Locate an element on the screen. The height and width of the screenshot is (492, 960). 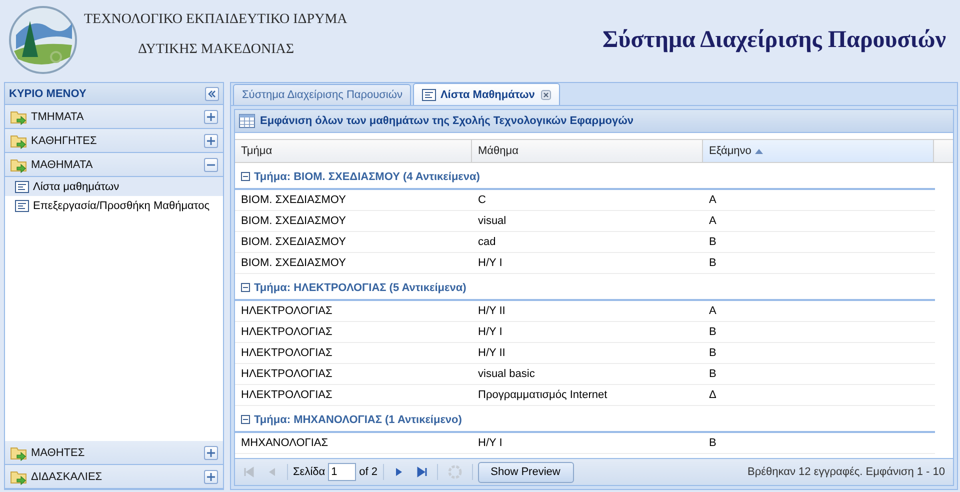
page-count: of 2 is located at coordinates (368, 472).